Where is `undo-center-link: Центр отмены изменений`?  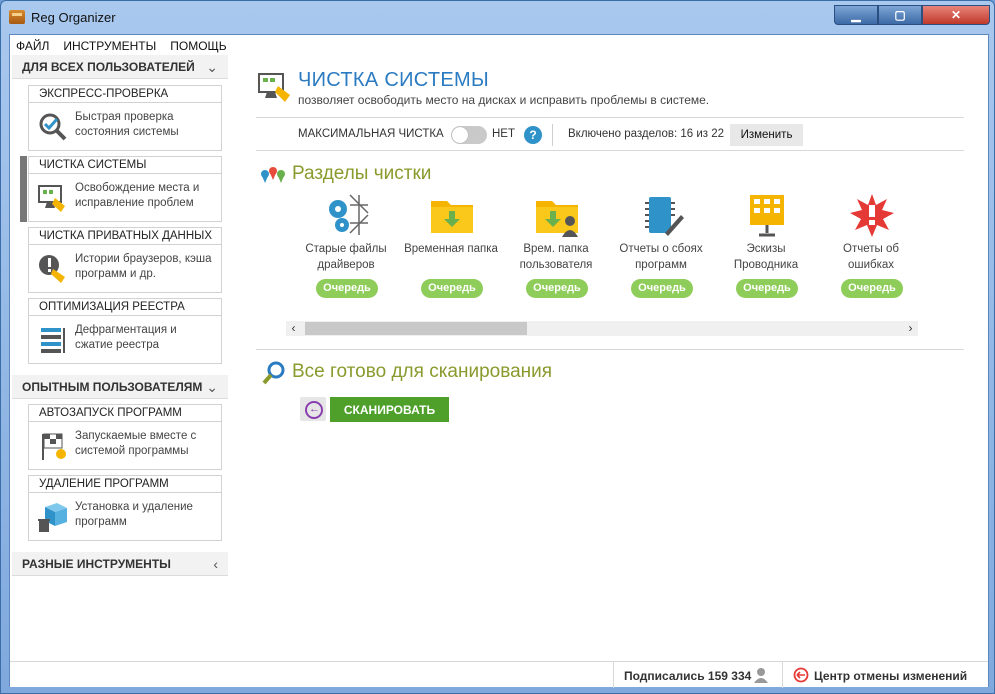 undo-center-link: Центр отмены изменений is located at coordinates (890, 676).